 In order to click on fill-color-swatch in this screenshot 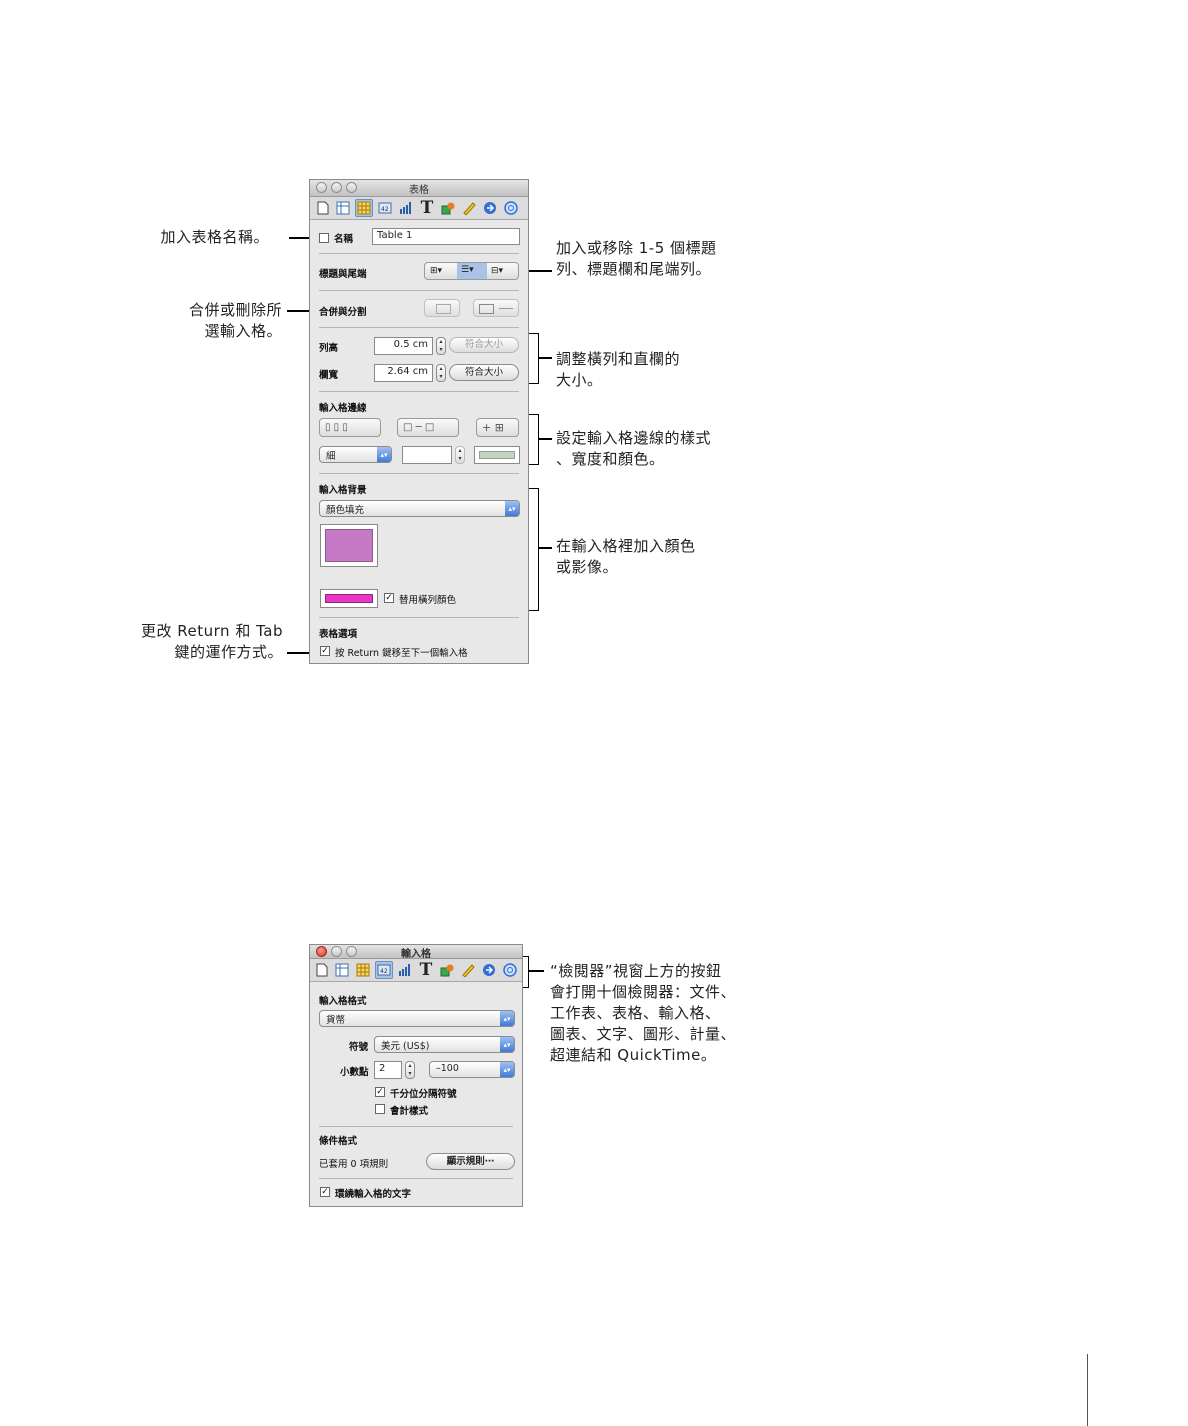, I will do `click(349, 545)`.